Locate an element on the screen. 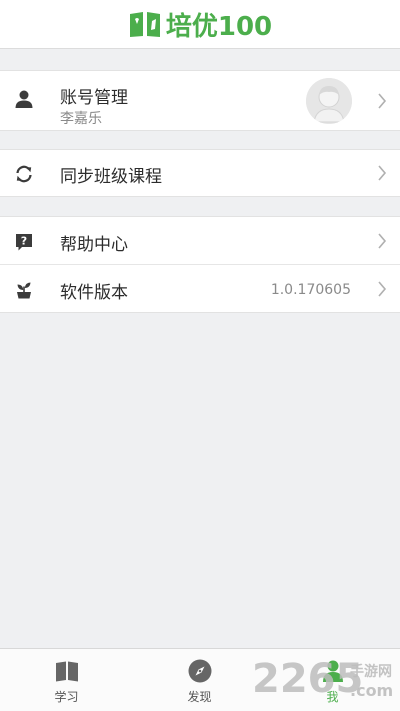 The height and width of the screenshot is (711, 400). version-number: 1.0.170605 is located at coordinates (310, 290).